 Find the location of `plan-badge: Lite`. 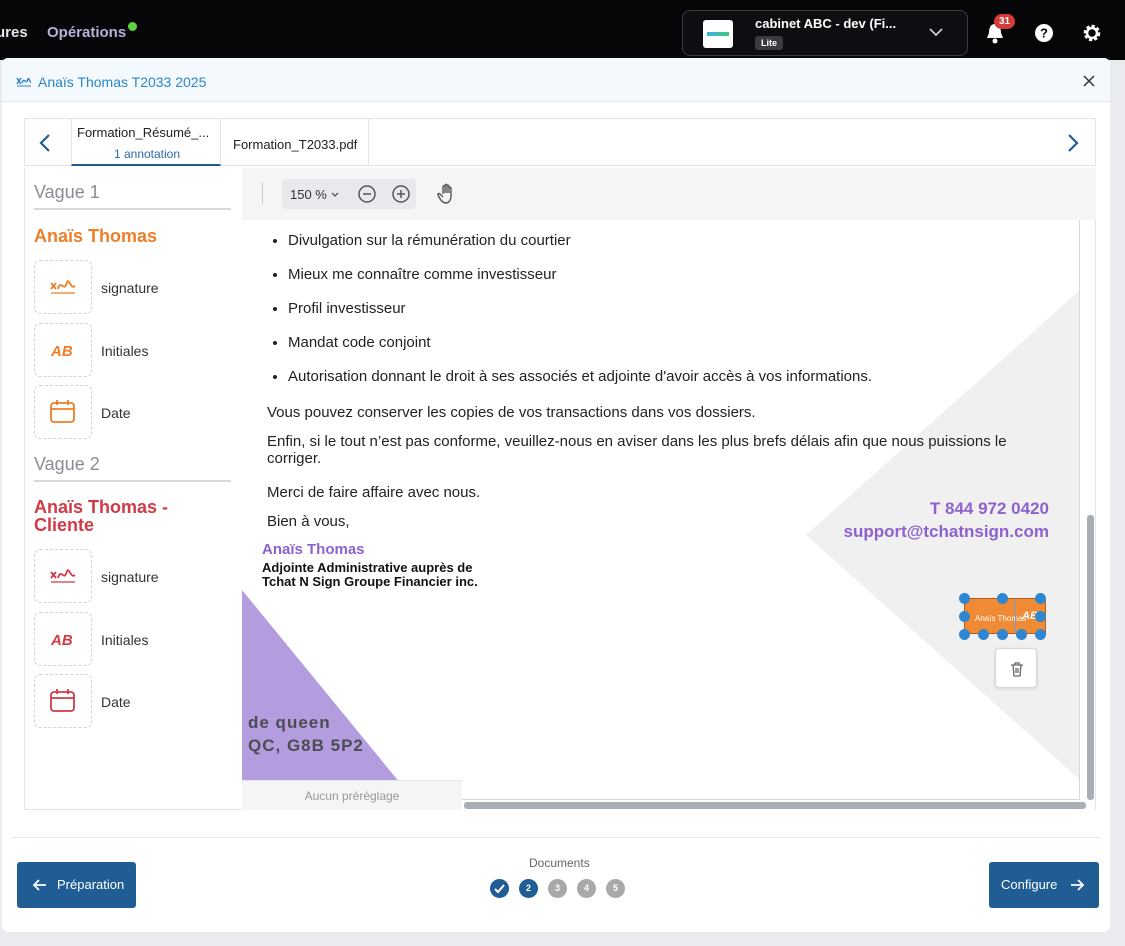

plan-badge: Lite is located at coordinates (769, 43).